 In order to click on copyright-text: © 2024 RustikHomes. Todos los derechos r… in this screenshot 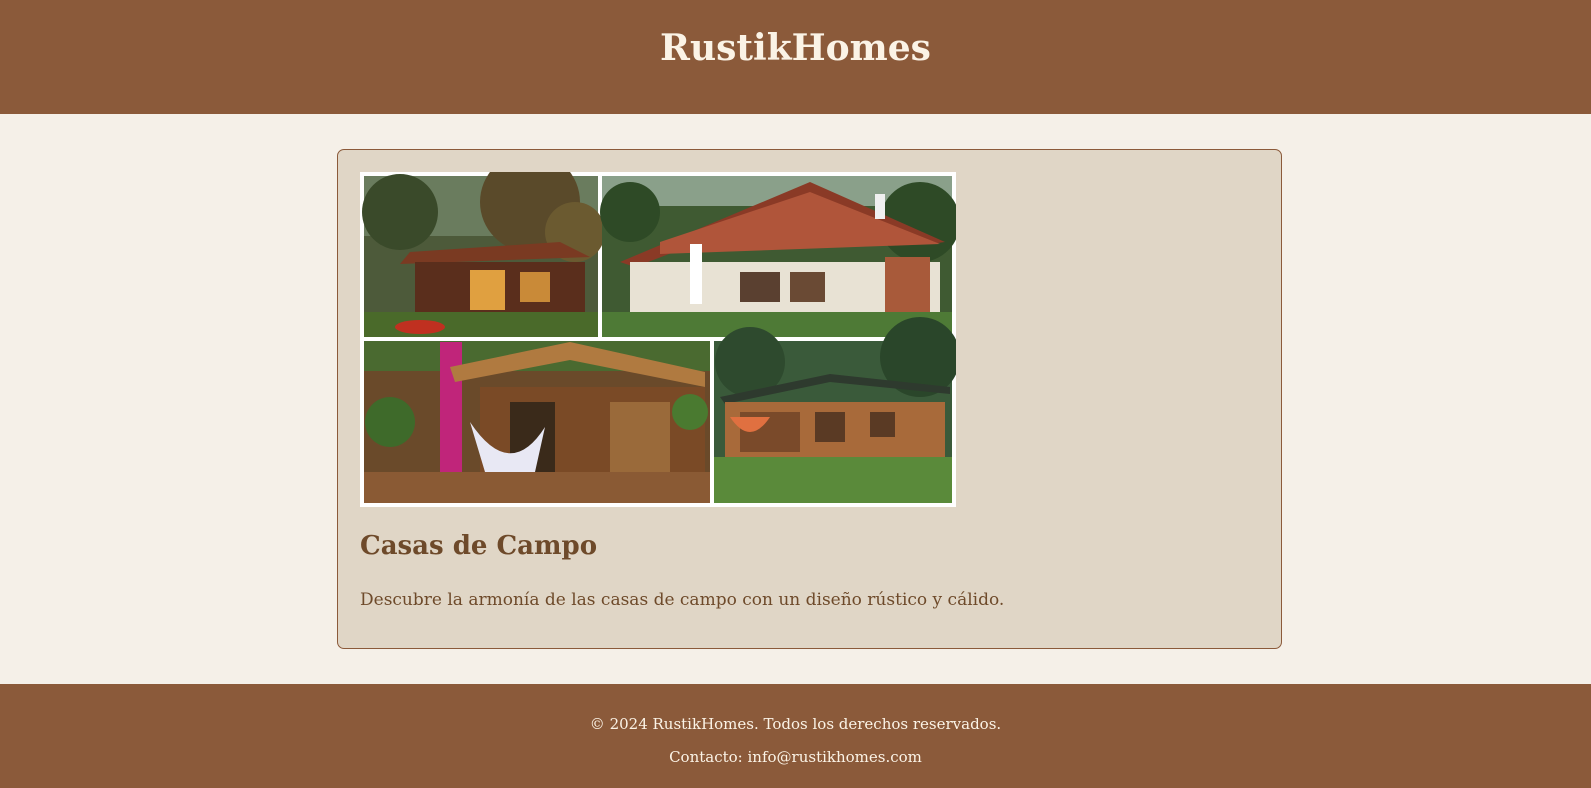, I will do `click(795, 724)`.